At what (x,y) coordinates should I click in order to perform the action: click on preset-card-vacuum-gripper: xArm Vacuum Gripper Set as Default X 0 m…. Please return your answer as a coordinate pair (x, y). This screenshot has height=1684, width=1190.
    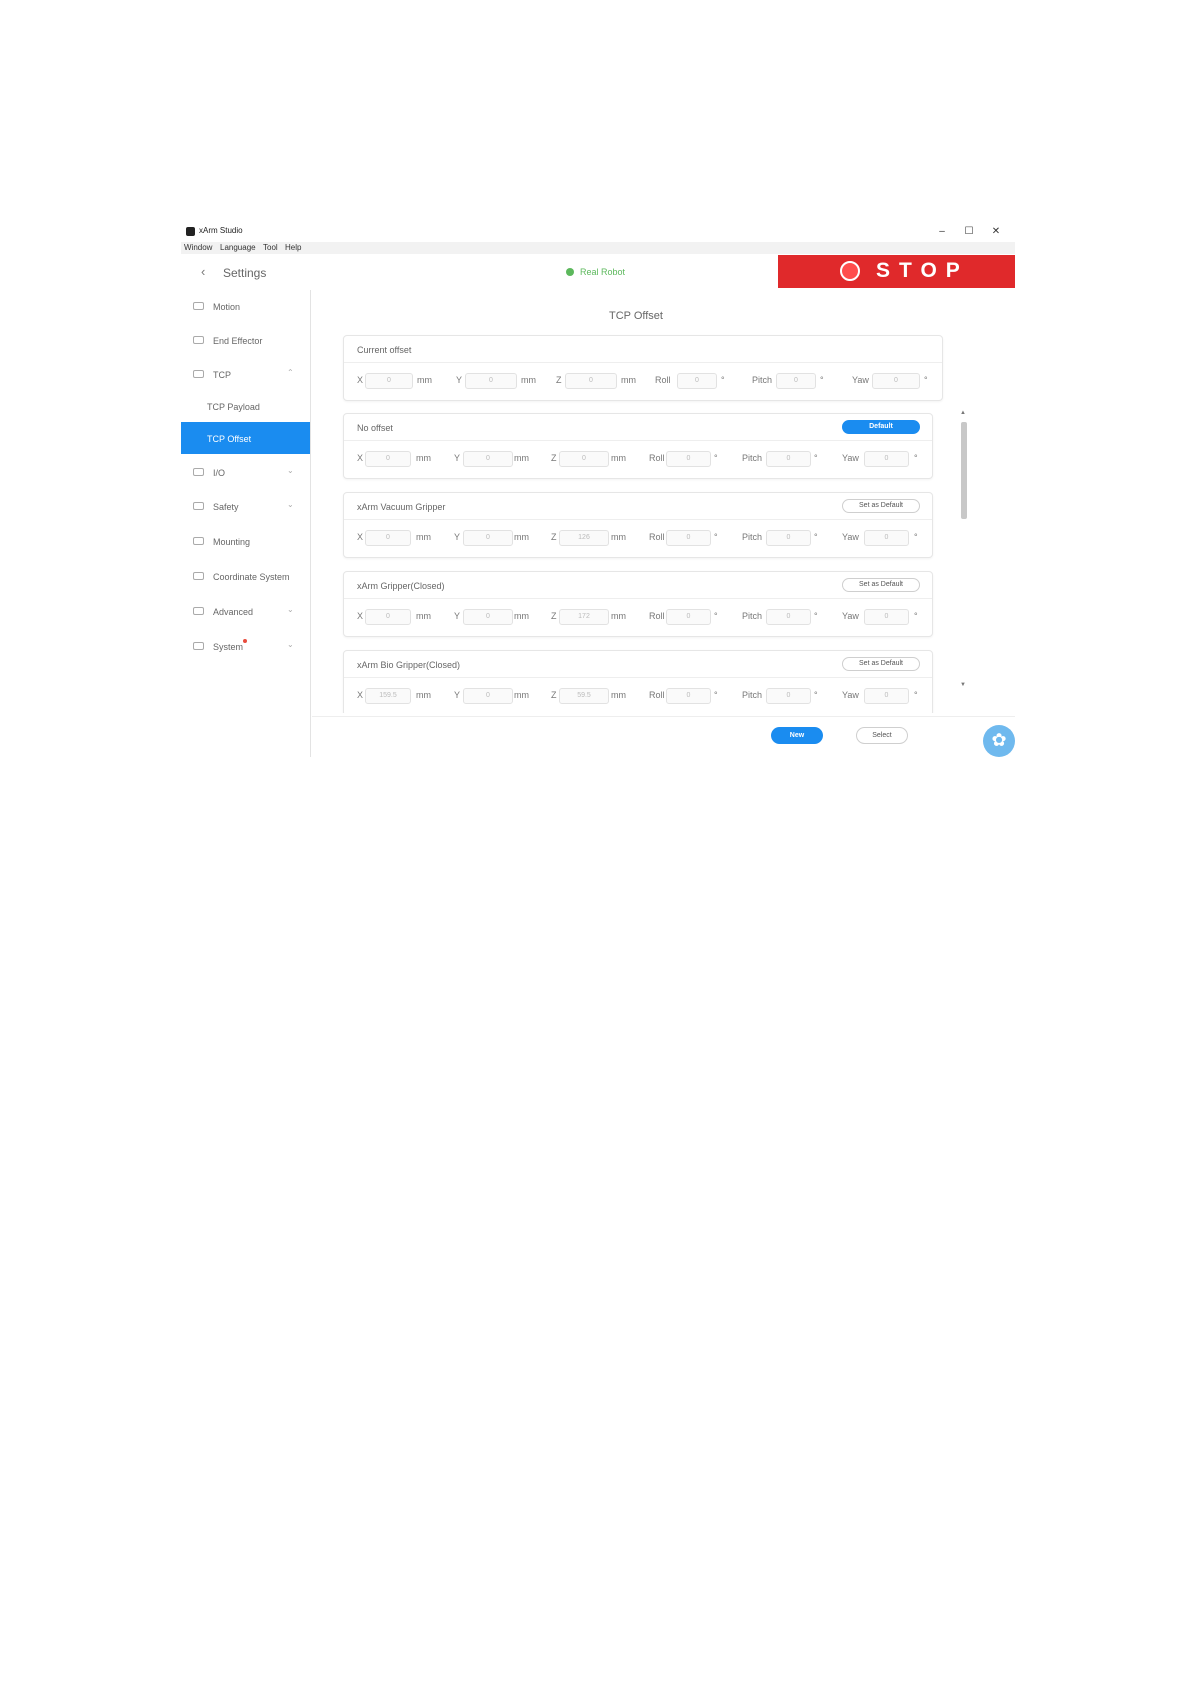
    Looking at the image, I should click on (638, 525).